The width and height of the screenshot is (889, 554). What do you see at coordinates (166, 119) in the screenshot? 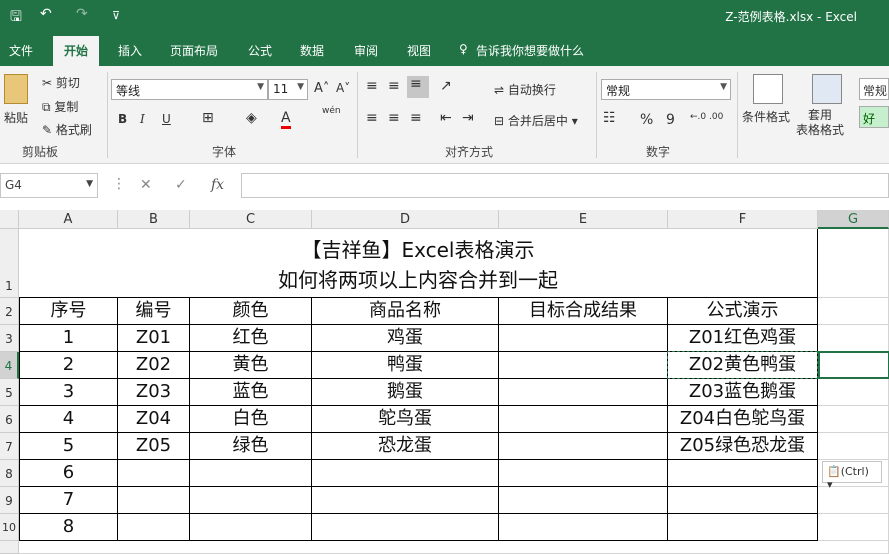
I see `underline-button: U` at bounding box center [166, 119].